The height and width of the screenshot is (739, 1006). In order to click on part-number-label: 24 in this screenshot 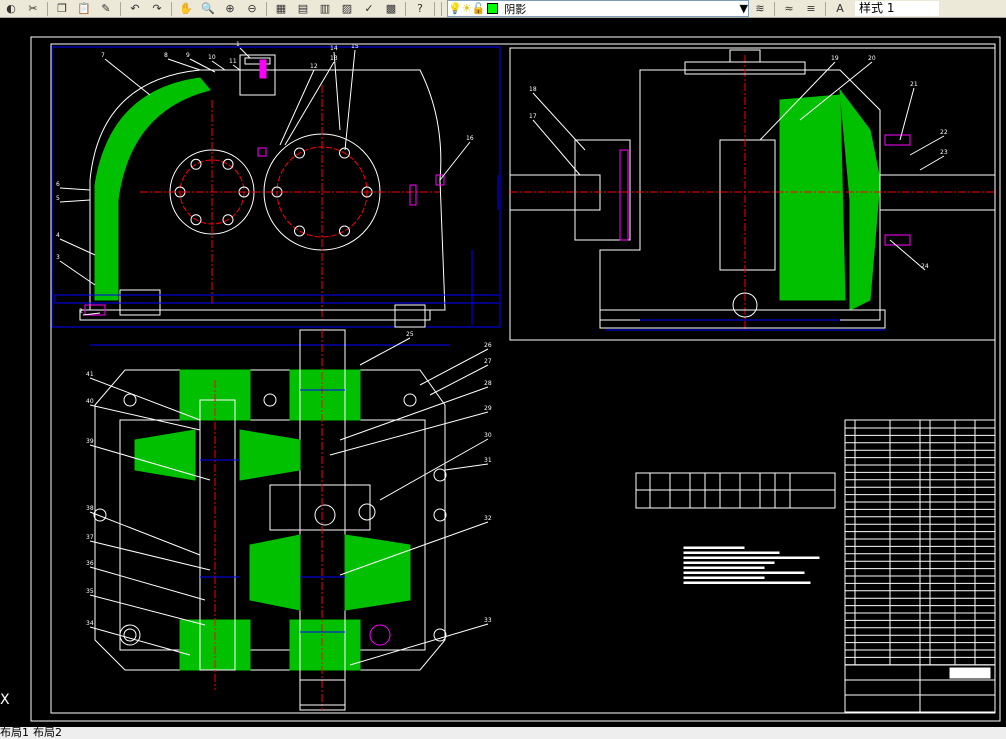, I will do `click(925, 266)`.